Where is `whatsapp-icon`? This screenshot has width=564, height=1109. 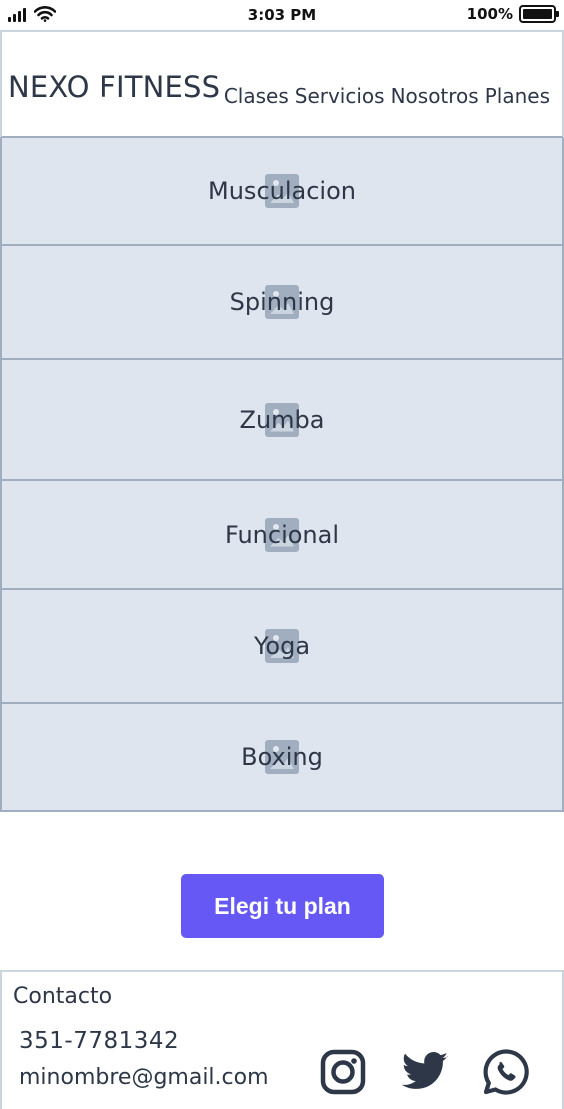 whatsapp-icon is located at coordinates (506, 1072).